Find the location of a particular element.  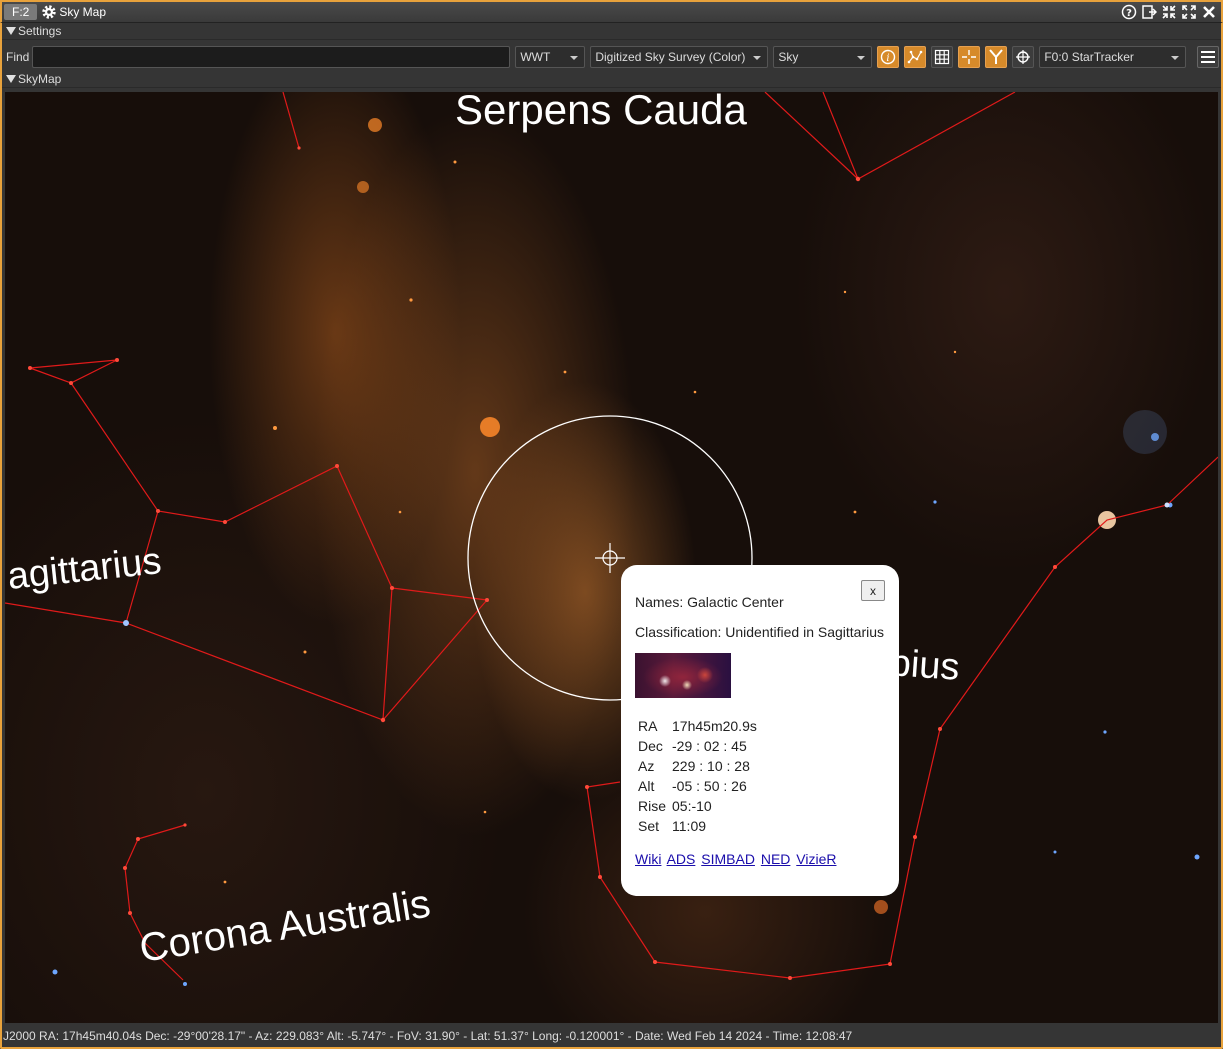

feature-index-badge: F:2 is located at coordinates (21, 12).